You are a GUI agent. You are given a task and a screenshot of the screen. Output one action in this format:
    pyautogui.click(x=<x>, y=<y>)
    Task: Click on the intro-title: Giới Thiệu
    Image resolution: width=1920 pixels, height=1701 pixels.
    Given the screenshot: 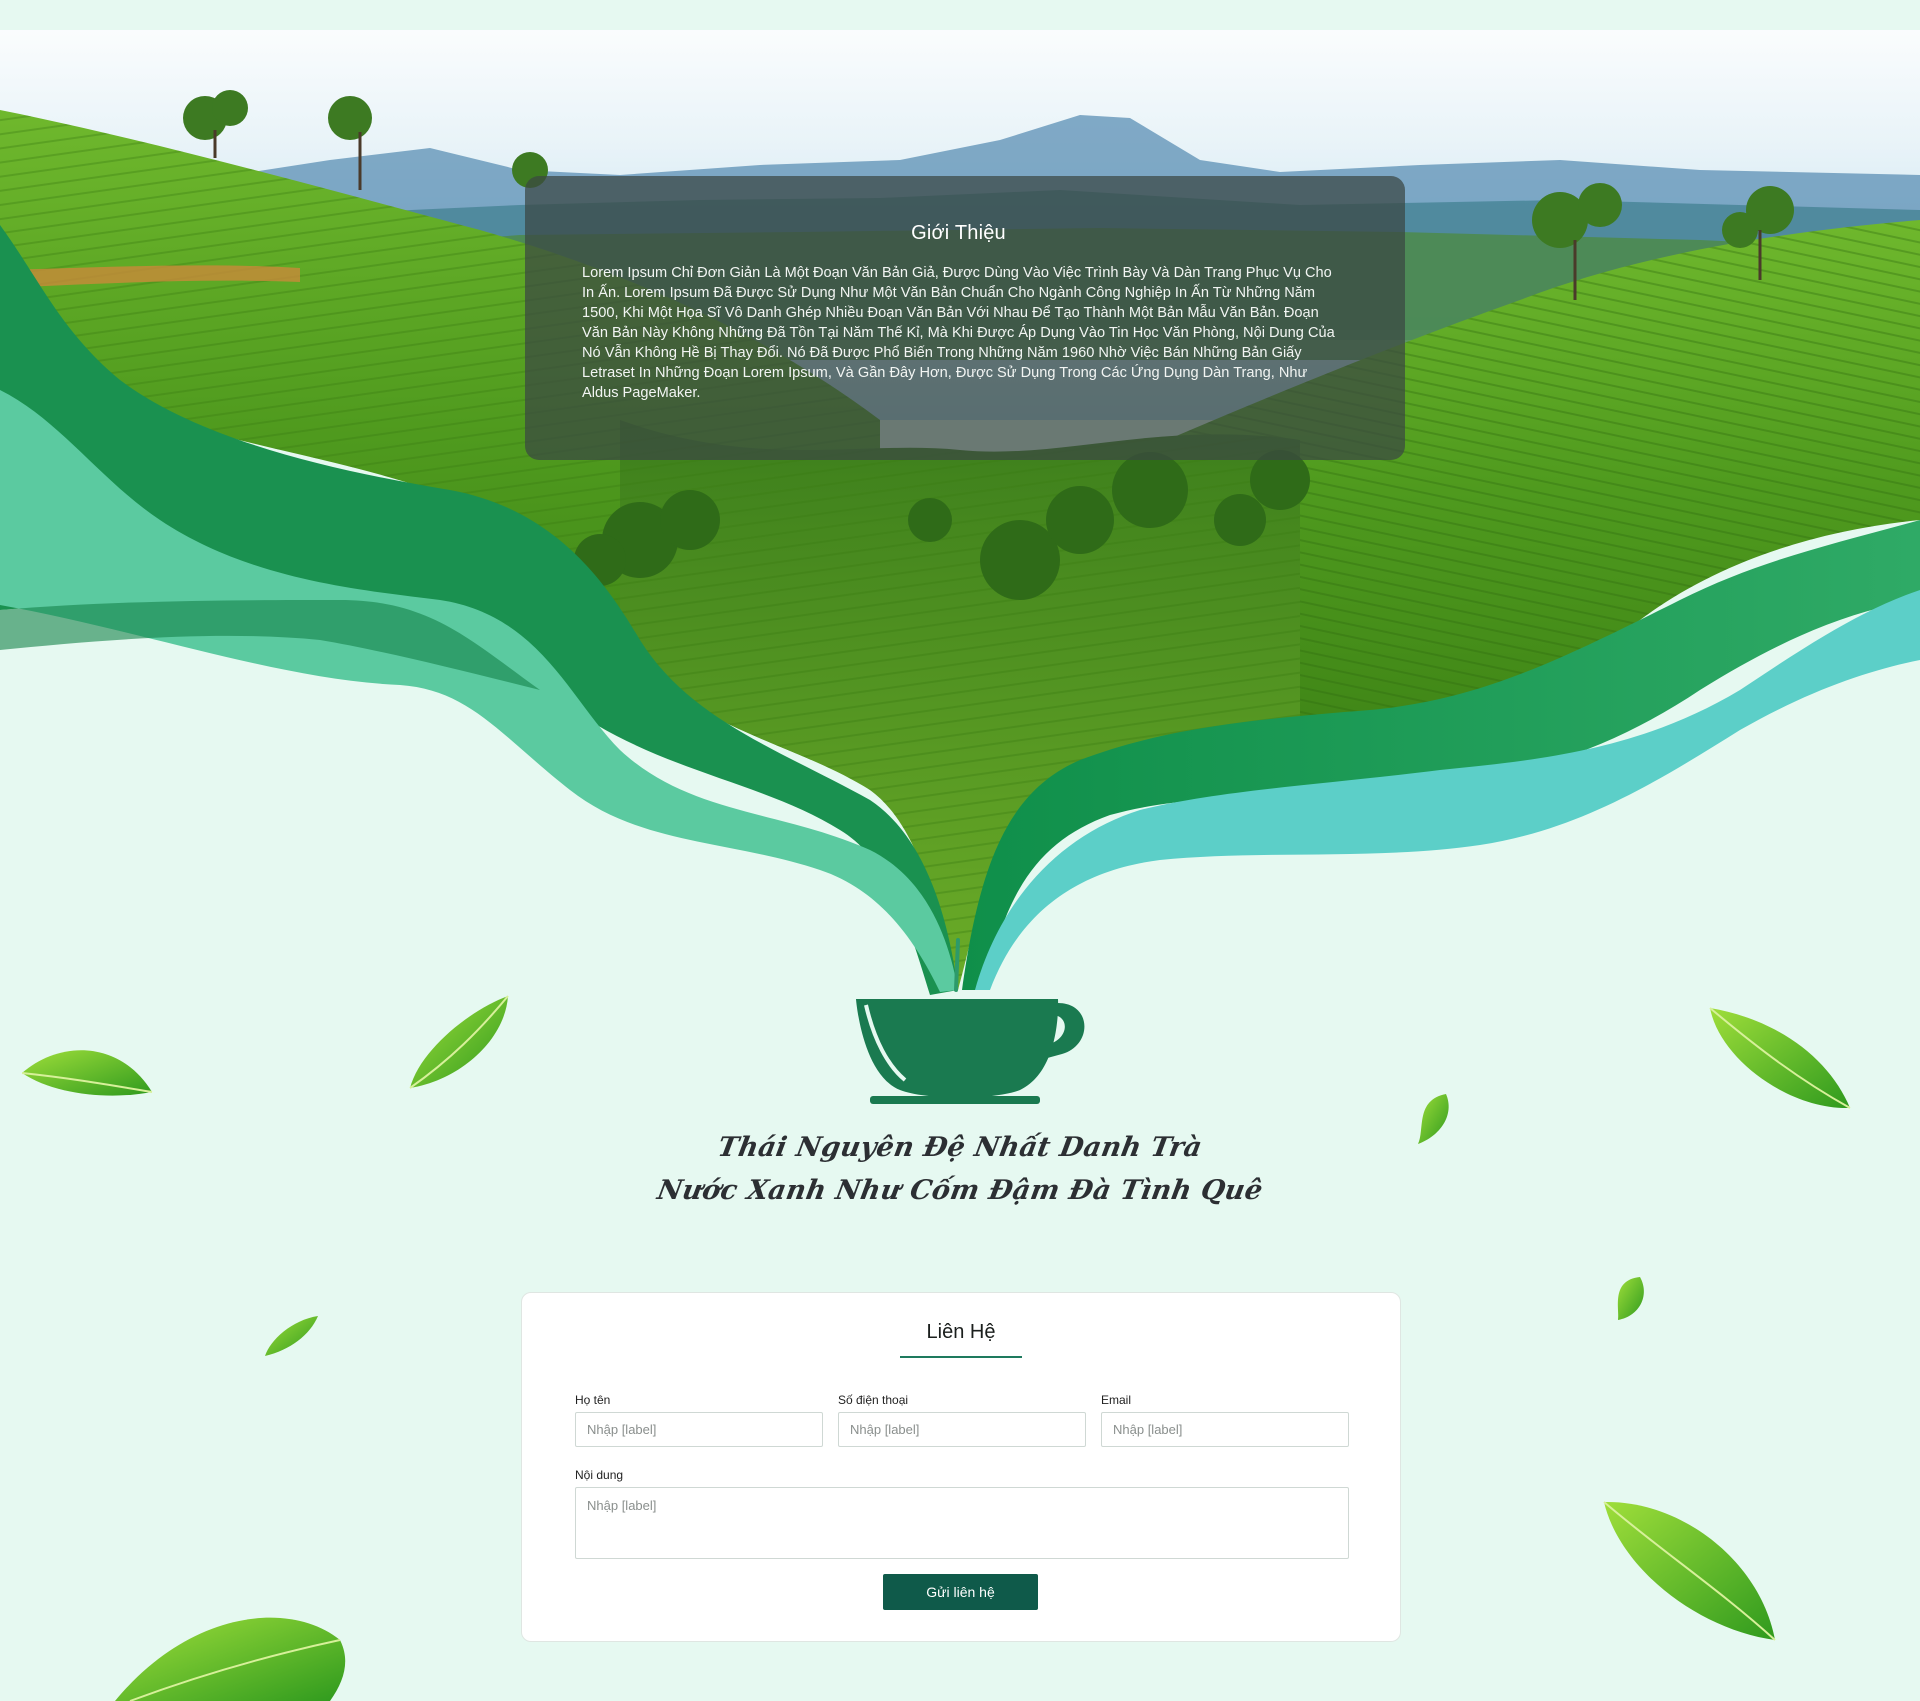 What is the action you would take?
    pyautogui.click(x=958, y=233)
    